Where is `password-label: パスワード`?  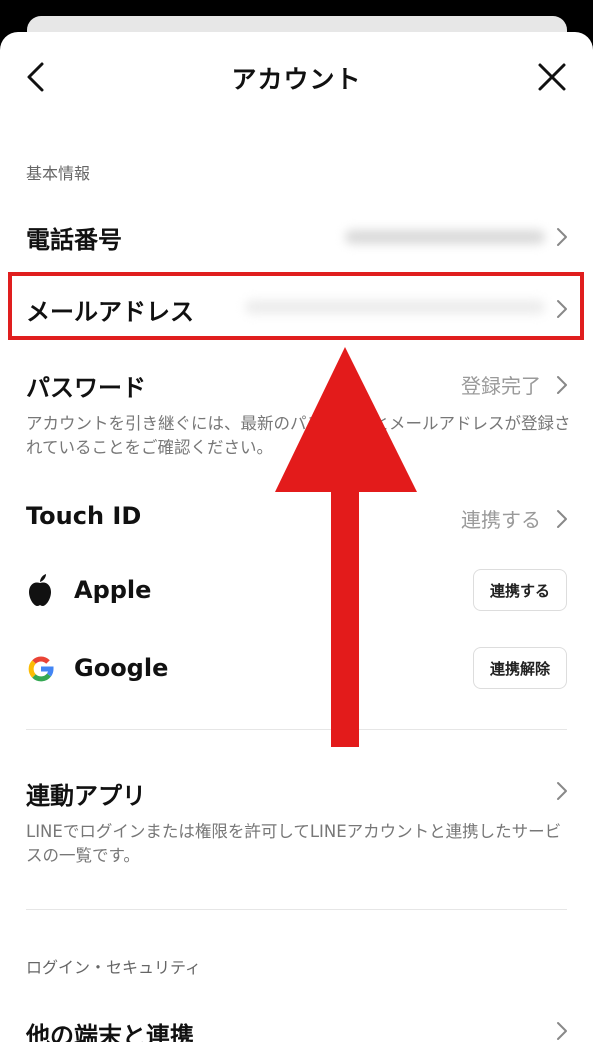
password-label: パスワード is located at coordinates (86, 388).